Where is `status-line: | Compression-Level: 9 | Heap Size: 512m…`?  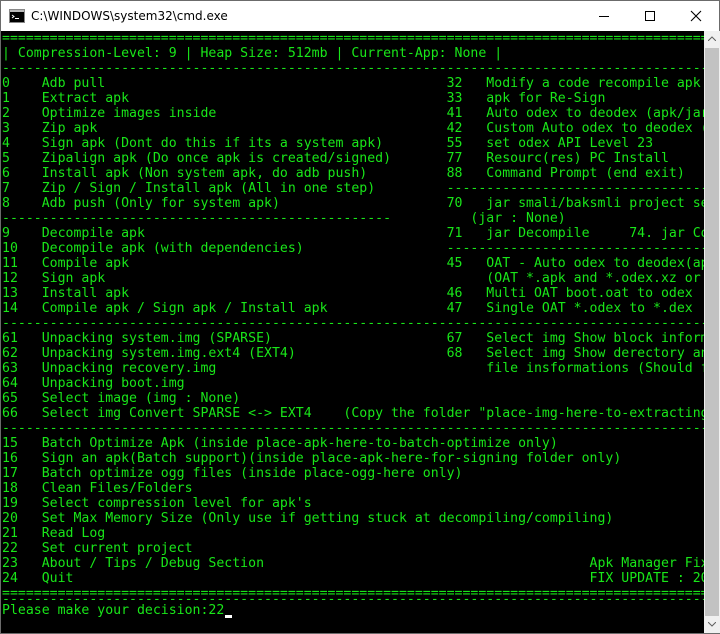 status-line: | Compression-Level: 9 | Heap Size: 512m… is located at coordinates (252, 53).